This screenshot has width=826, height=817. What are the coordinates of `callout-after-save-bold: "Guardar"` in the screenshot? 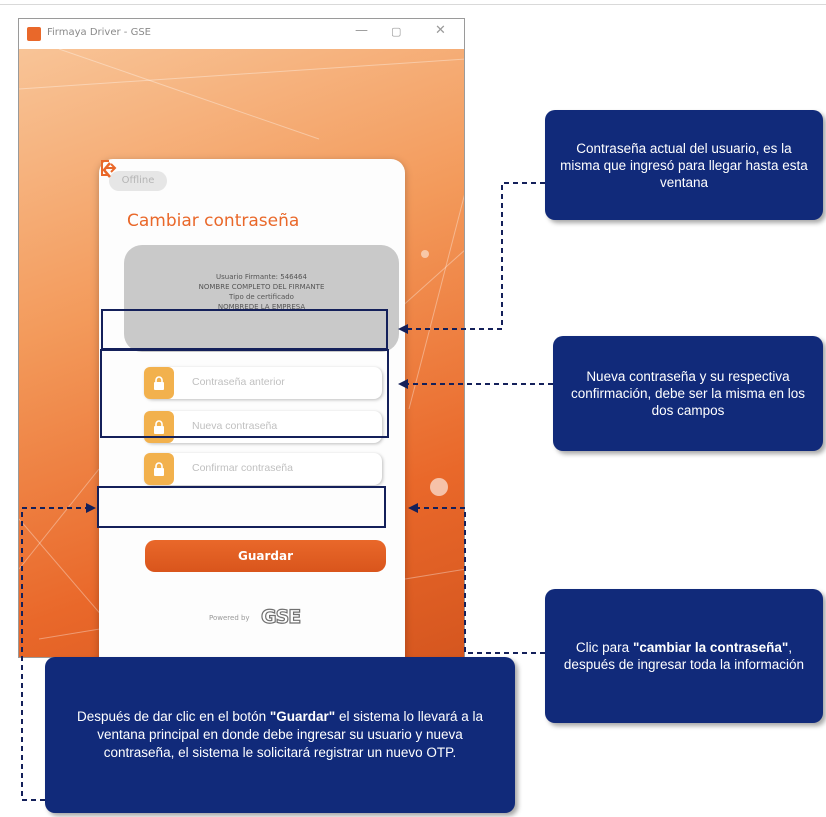 It's located at (302, 716).